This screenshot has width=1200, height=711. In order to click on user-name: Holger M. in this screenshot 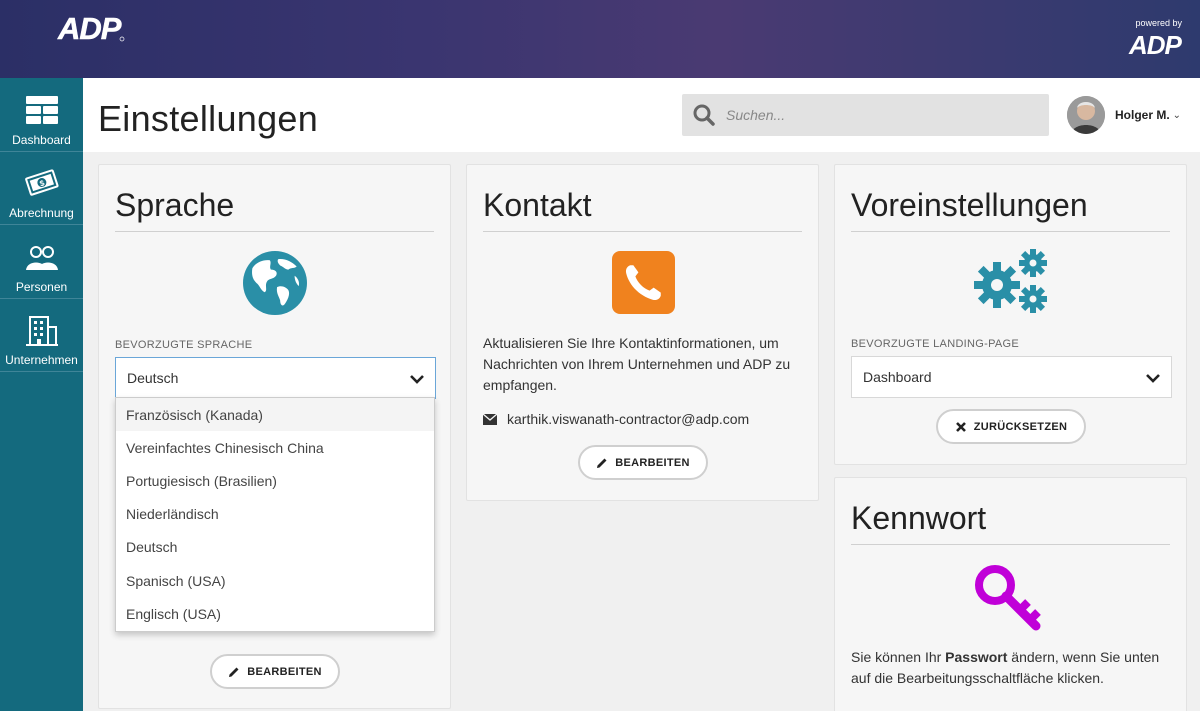, I will do `click(1142, 115)`.